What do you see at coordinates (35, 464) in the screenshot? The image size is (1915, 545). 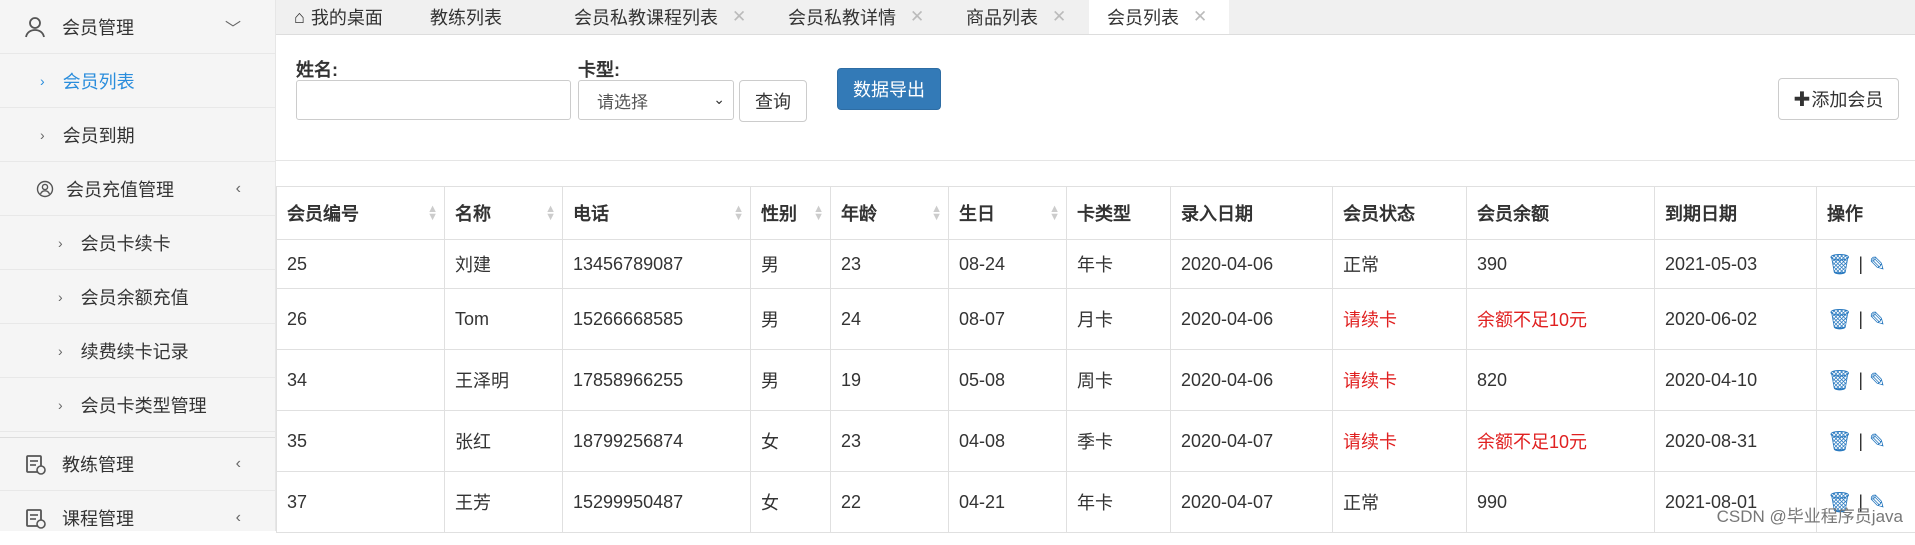 I see `calendar-icon` at bounding box center [35, 464].